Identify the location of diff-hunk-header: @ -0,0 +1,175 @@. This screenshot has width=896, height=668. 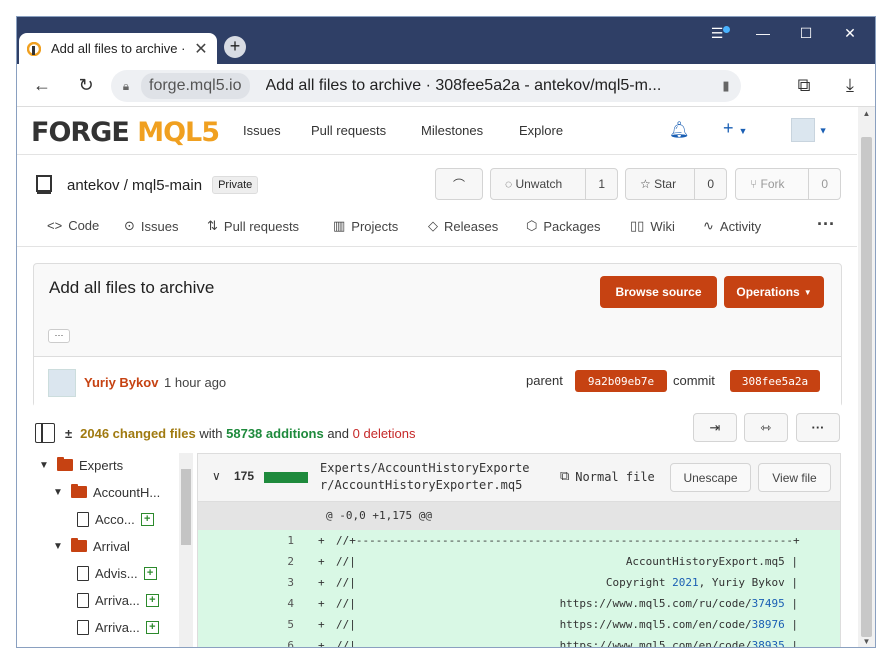
(519, 516).